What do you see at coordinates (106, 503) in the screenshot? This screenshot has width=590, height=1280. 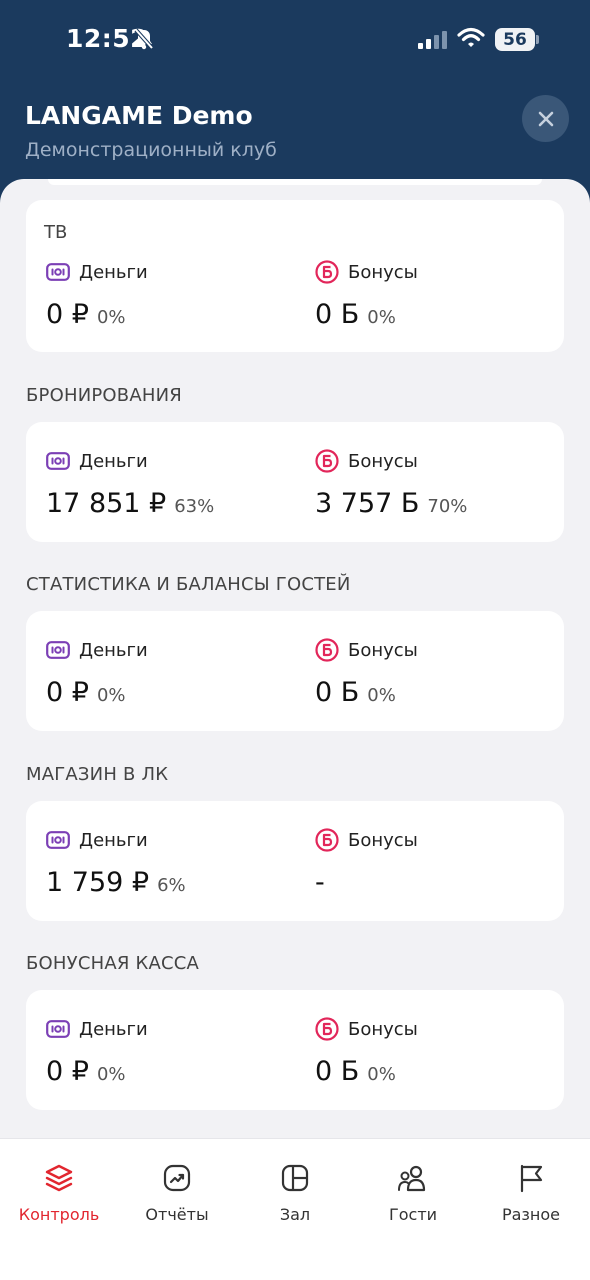 I see `money-value: 17 851 ₽` at bounding box center [106, 503].